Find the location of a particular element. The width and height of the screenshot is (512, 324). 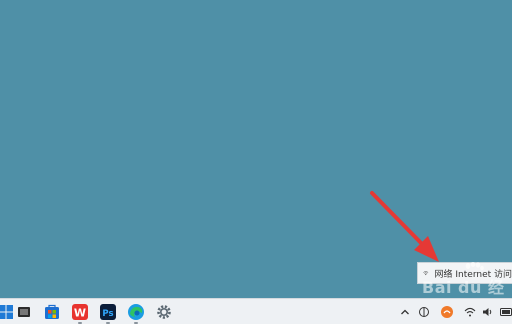

wps-office-icon: W is located at coordinates (80, 313).